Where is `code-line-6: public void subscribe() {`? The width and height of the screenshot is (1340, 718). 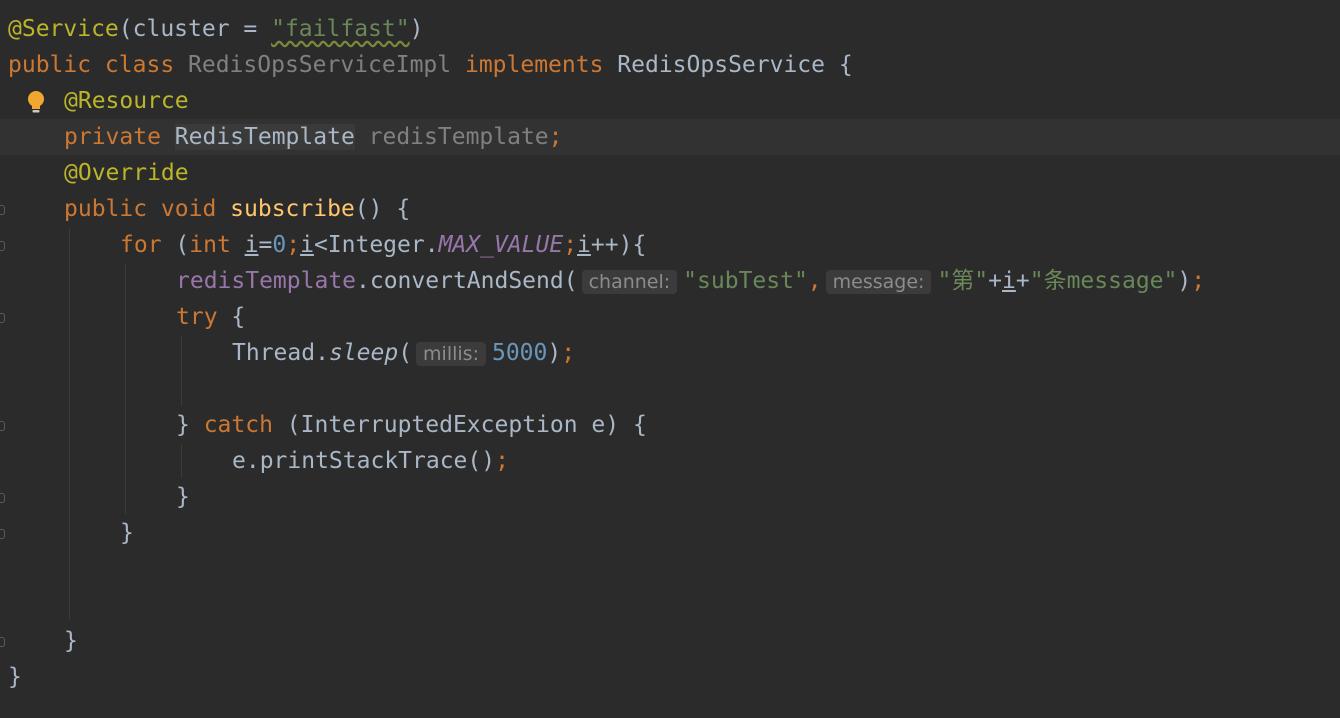
code-line-6: public void subscribe() { is located at coordinates (670, 209).